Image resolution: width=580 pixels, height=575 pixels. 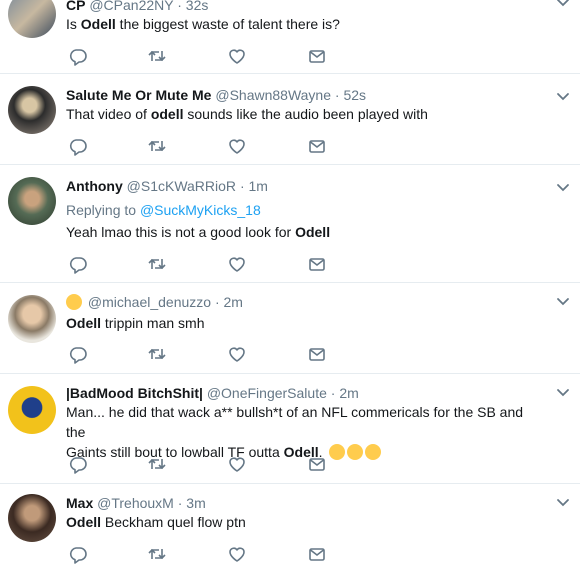 I want to click on tweet-header: CP @CPan22NY · 32s, so click(x=137, y=7).